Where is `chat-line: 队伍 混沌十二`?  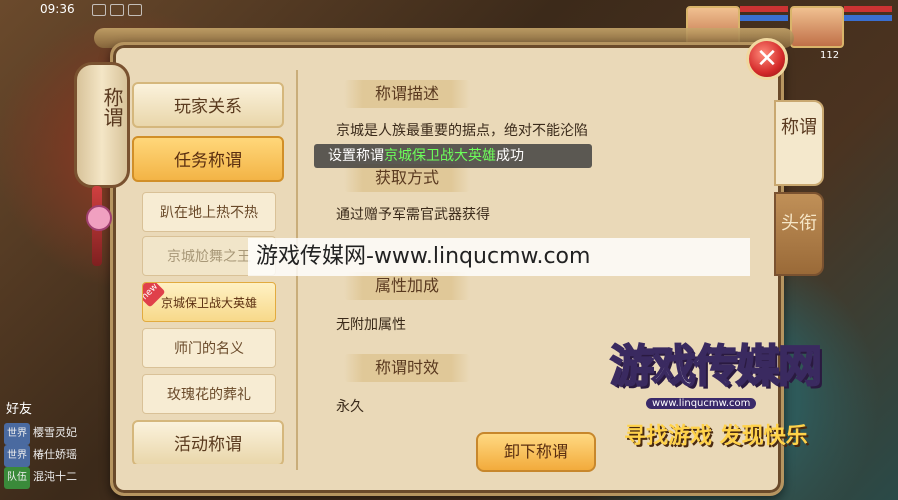
chat-line: 队伍 混沌十二 is located at coordinates (54, 477).